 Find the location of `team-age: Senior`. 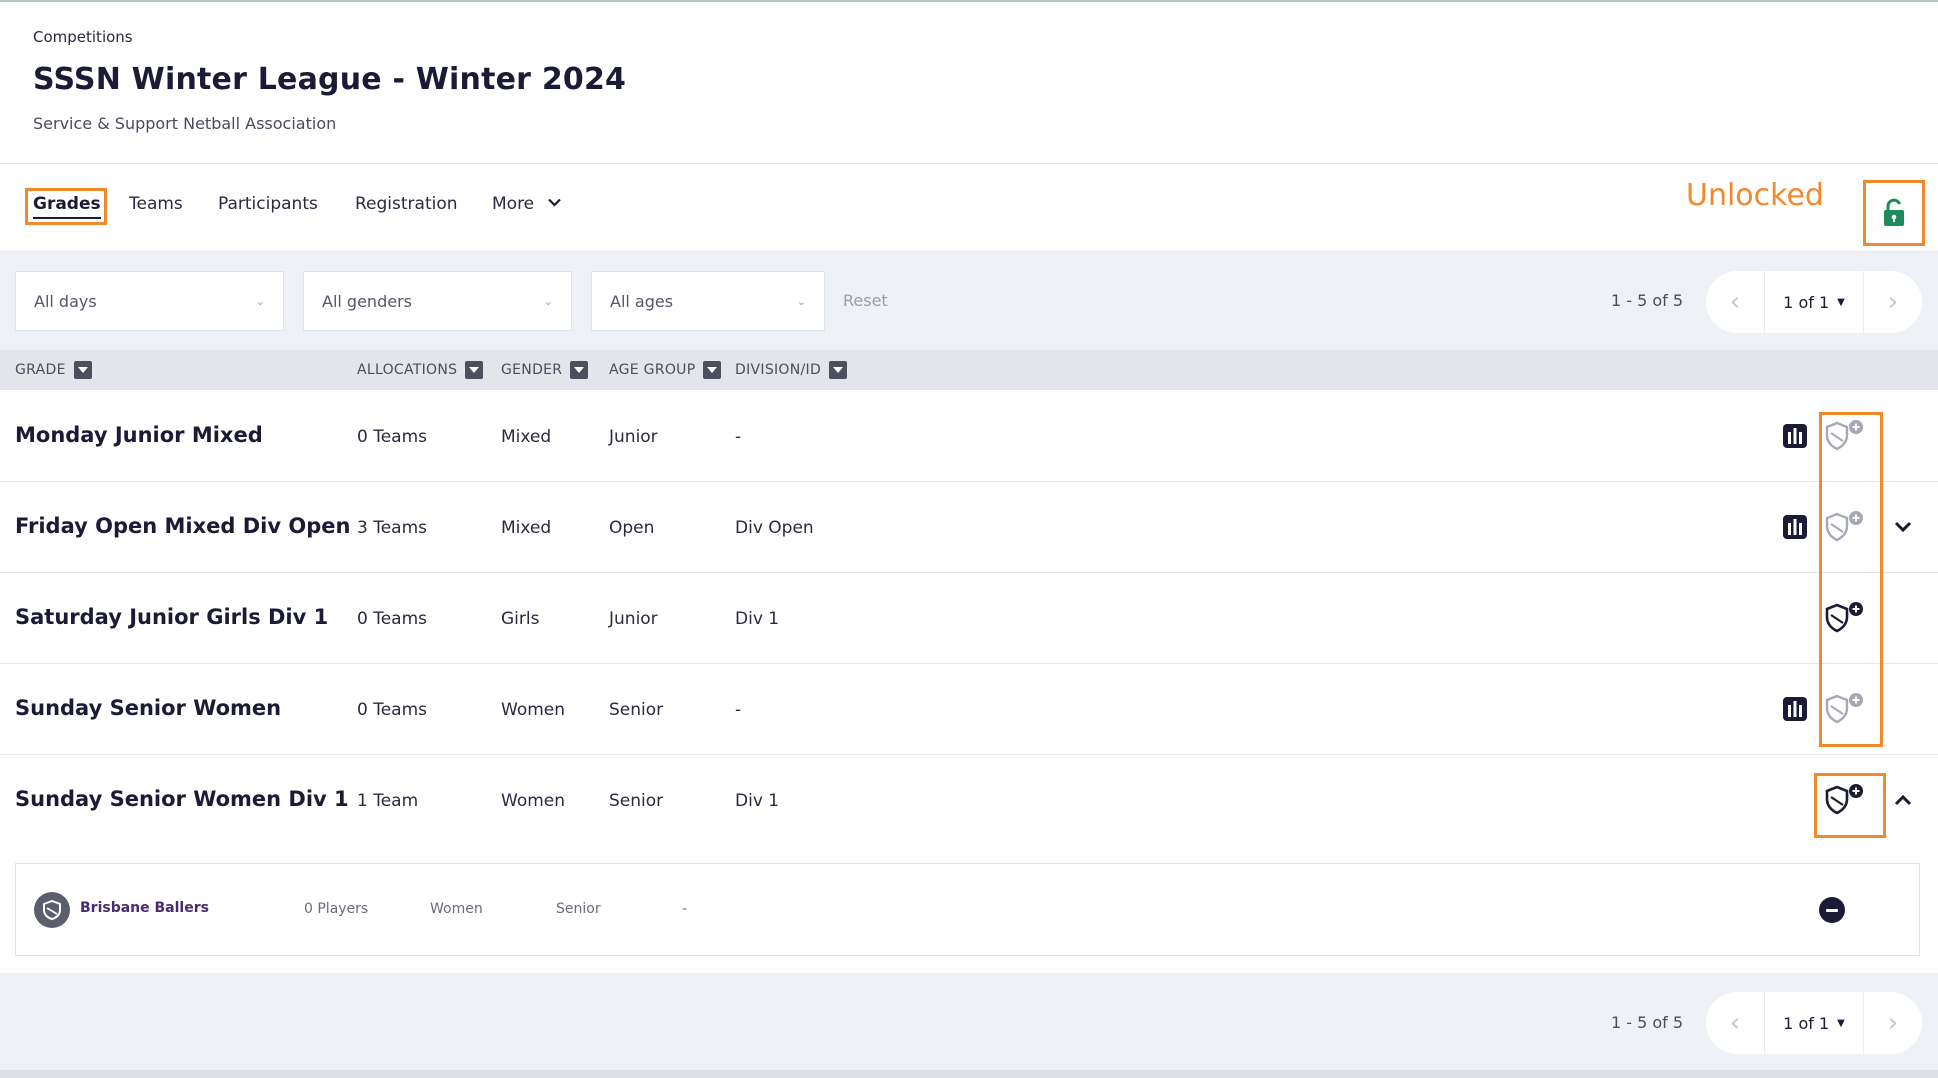

team-age: Senior is located at coordinates (578, 909).